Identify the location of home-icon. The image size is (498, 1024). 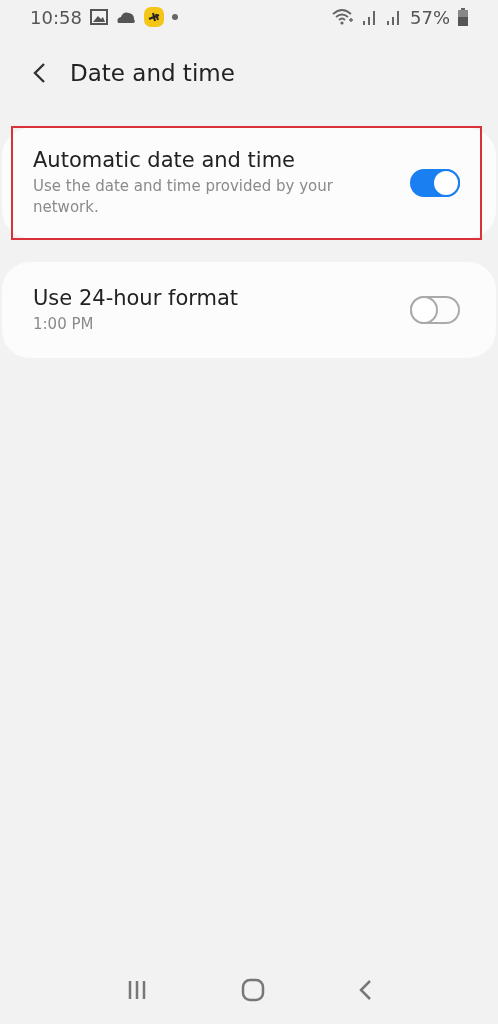
(253, 990).